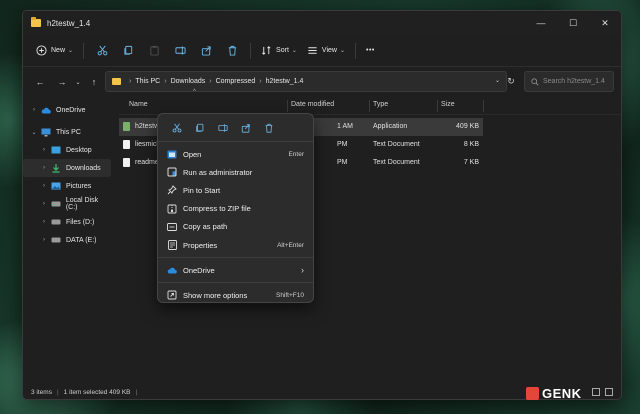  Describe the element at coordinates (67, 222) in the screenshot. I see `sidebar-item-files-d: › Files (D:)` at that location.